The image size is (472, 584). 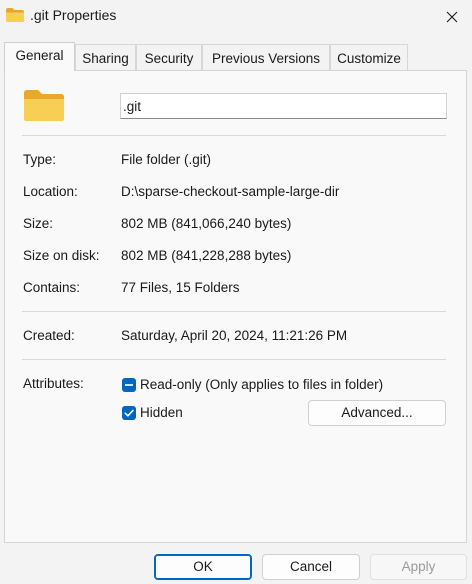 I want to click on tab-general: General, so click(x=39, y=56).